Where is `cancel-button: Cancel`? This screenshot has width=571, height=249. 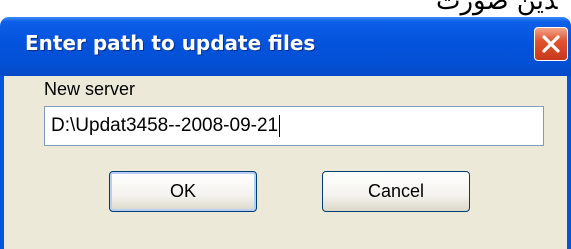
cancel-button: Cancel is located at coordinates (396, 191).